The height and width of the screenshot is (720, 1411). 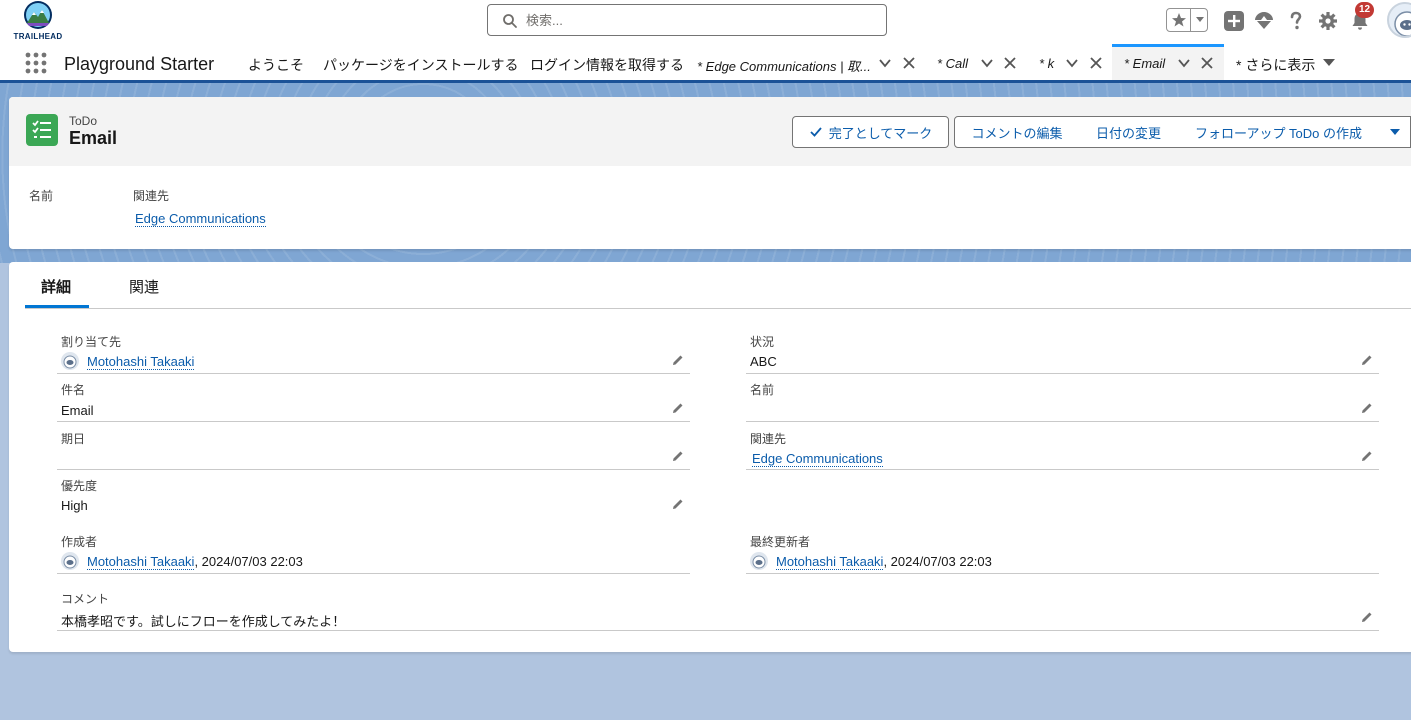 I want to click on object-type-label: ToDo, so click(x=83, y=121).